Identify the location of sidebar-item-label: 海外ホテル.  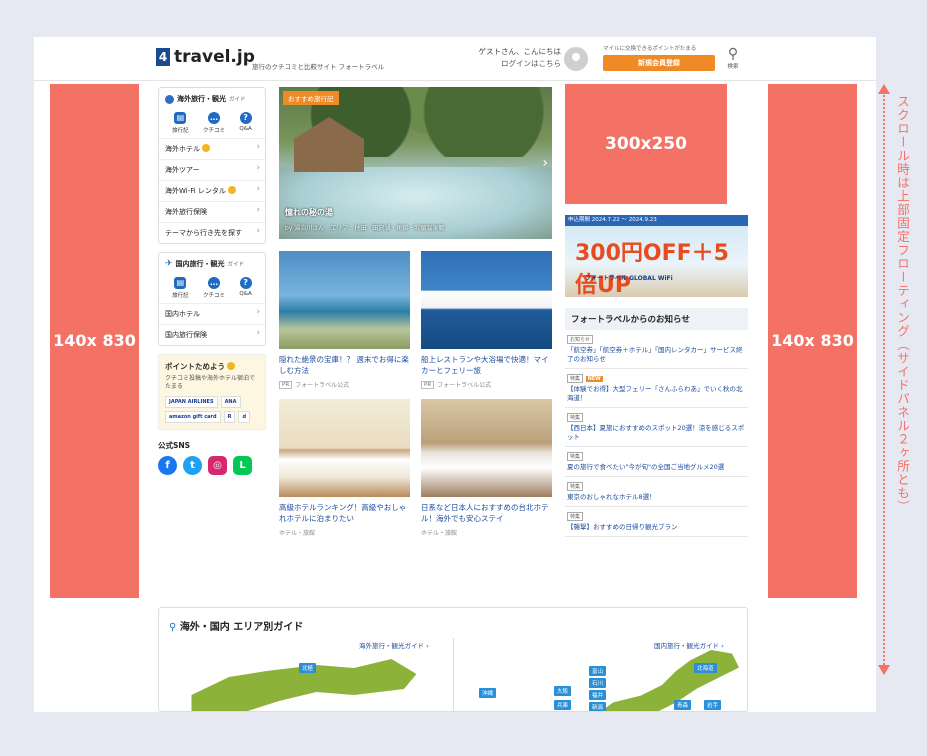
(182, 149).